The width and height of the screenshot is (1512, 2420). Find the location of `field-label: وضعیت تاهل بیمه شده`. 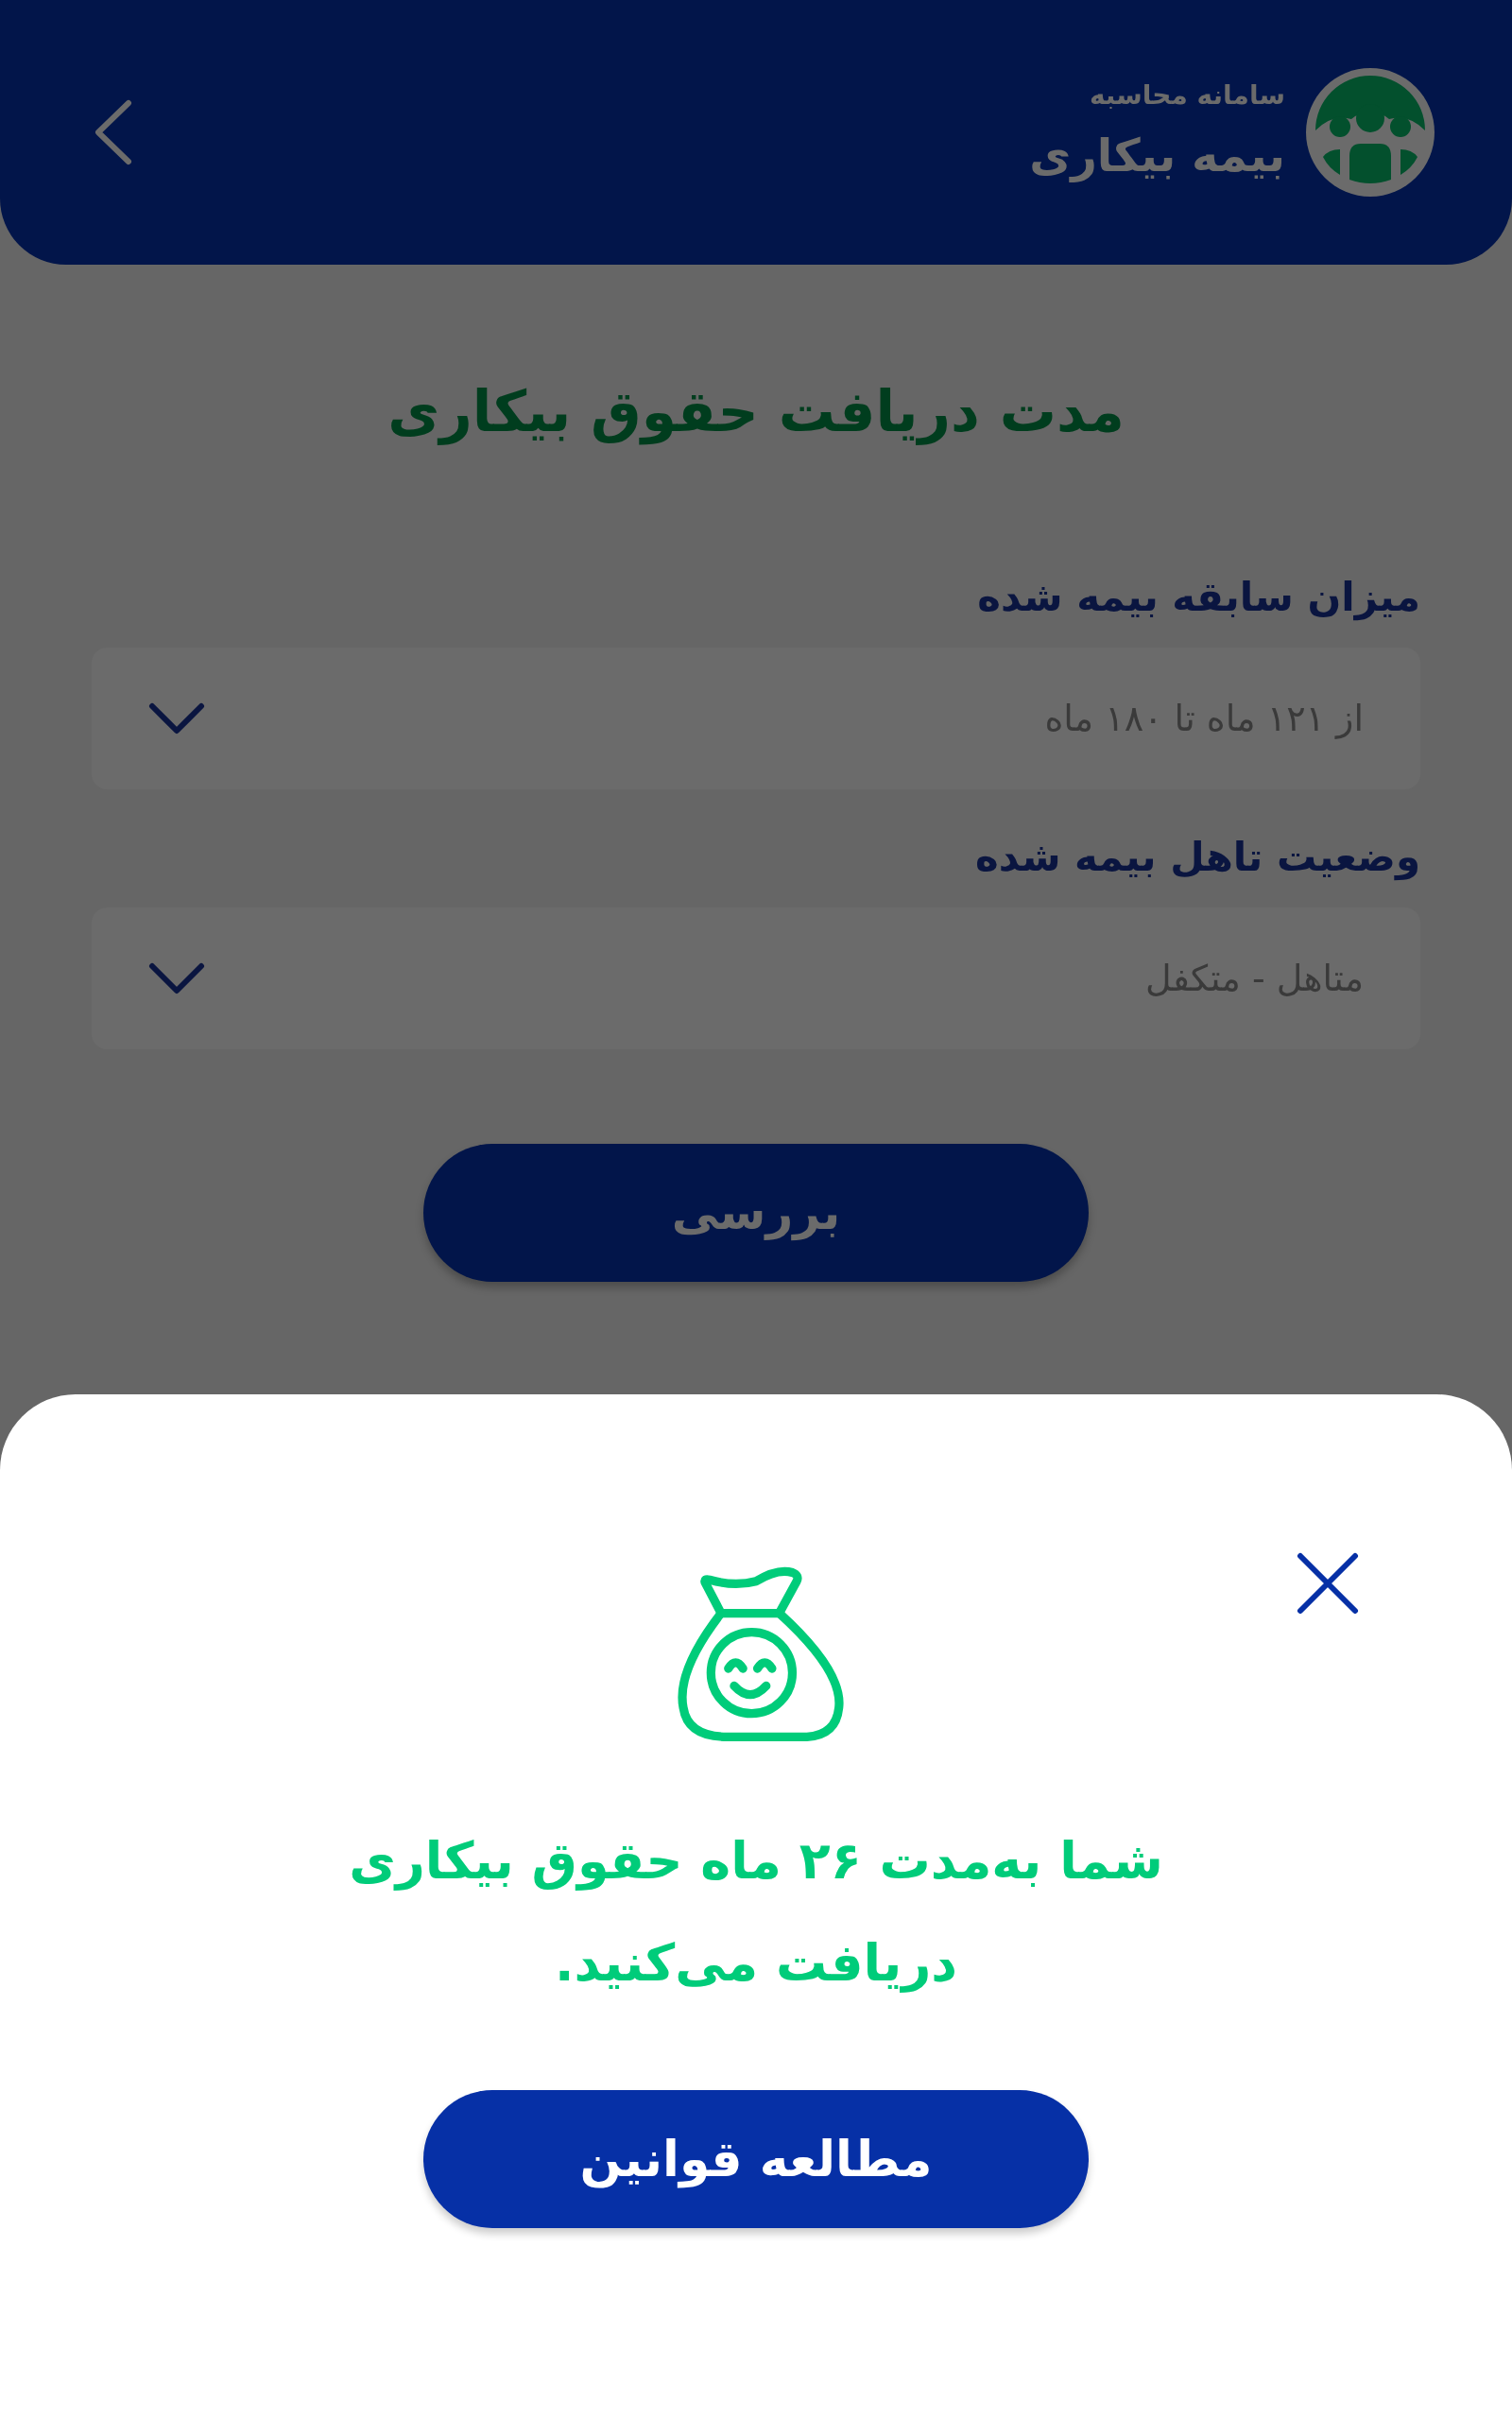

field-label: وضعیت تاهل بیمه شده is located at coordinates (1197, 858).